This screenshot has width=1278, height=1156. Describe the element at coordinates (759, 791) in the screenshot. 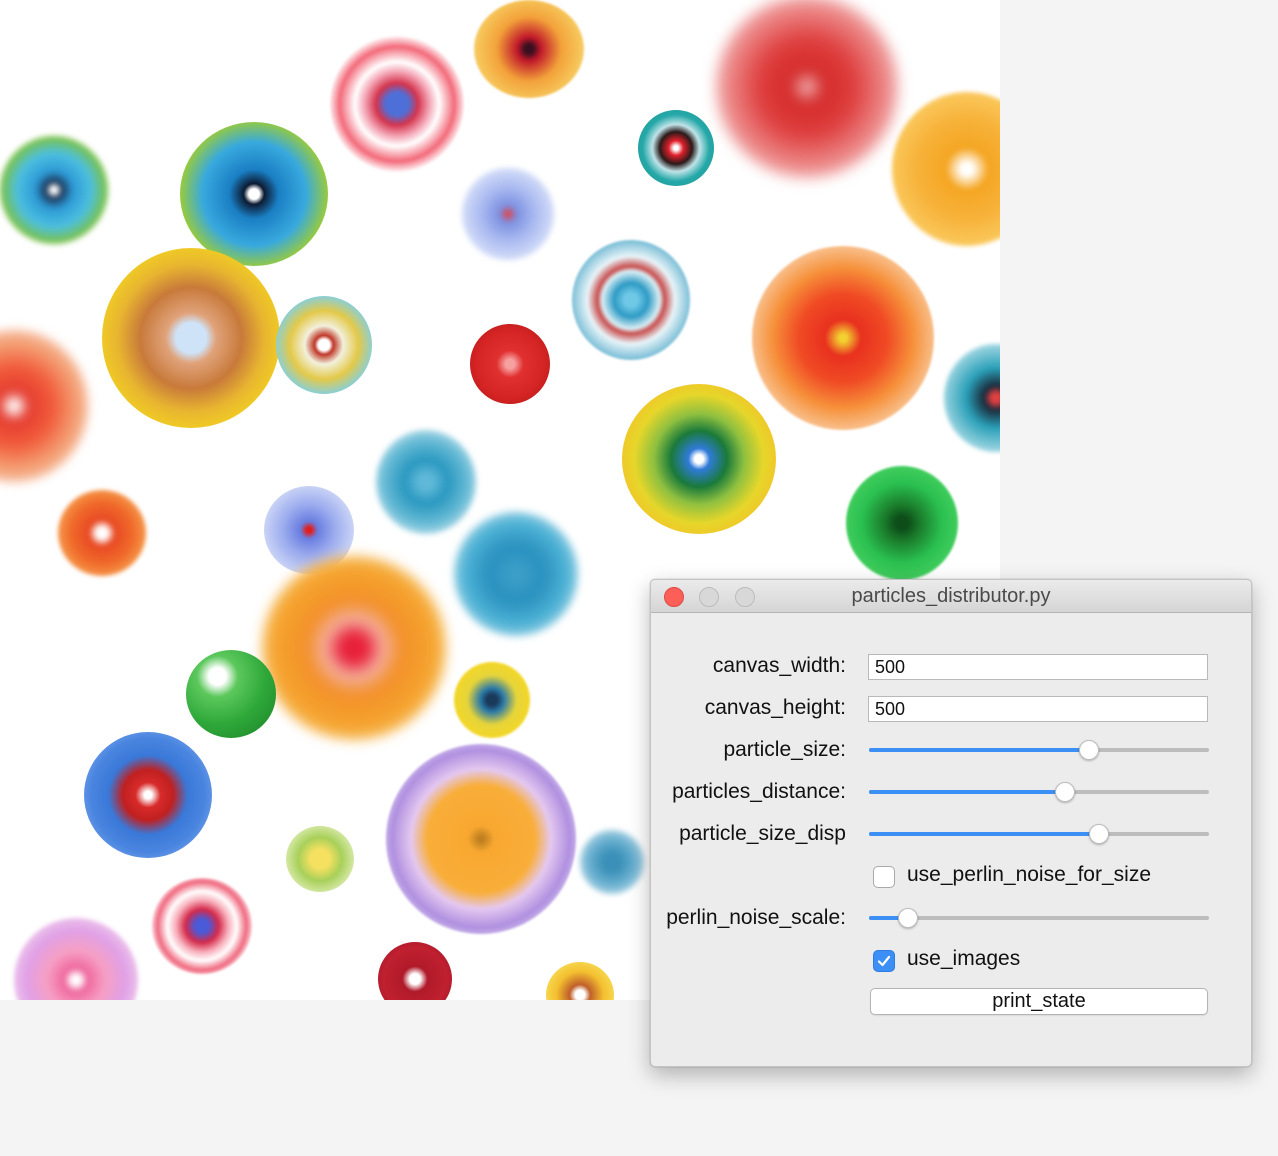

I see `particles-distance-label: particles_distance:` at that location.